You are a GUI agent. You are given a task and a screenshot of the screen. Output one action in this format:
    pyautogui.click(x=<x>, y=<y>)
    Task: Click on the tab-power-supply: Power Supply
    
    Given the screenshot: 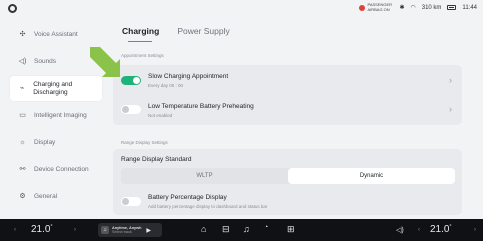 What is the action you would take?
    pyautogui.click(x=203, y=33)
    